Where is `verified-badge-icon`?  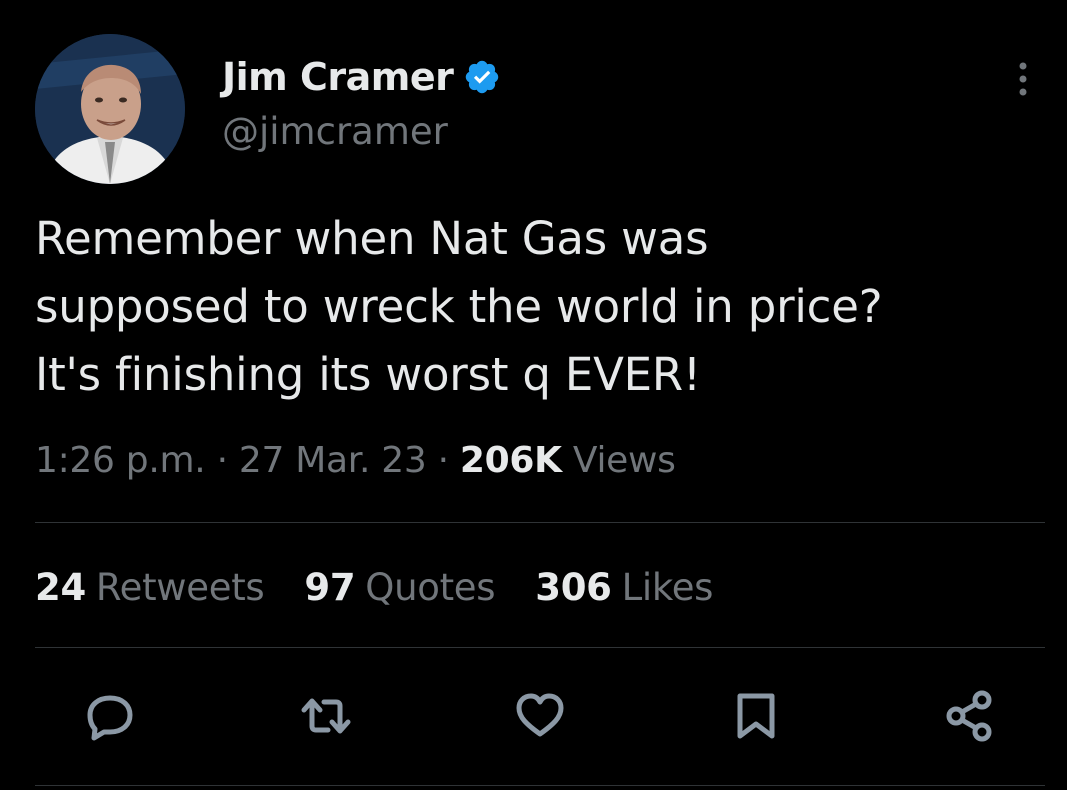
verified-badge-icon is located at coordinates (482, 77).